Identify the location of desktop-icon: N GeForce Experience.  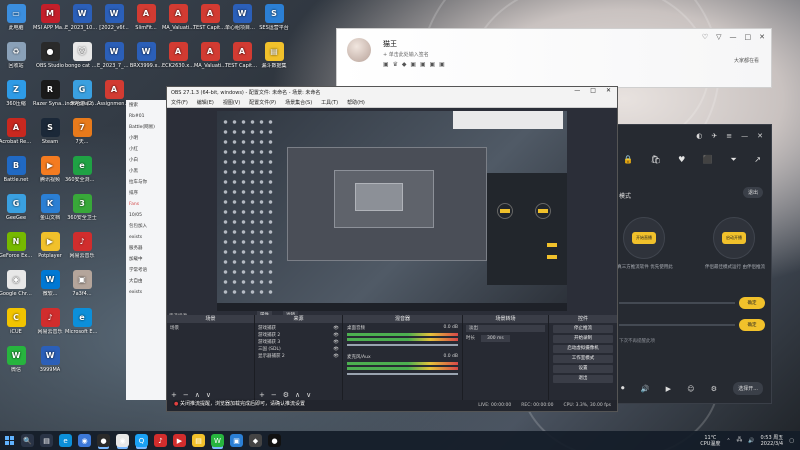
(16, 250).